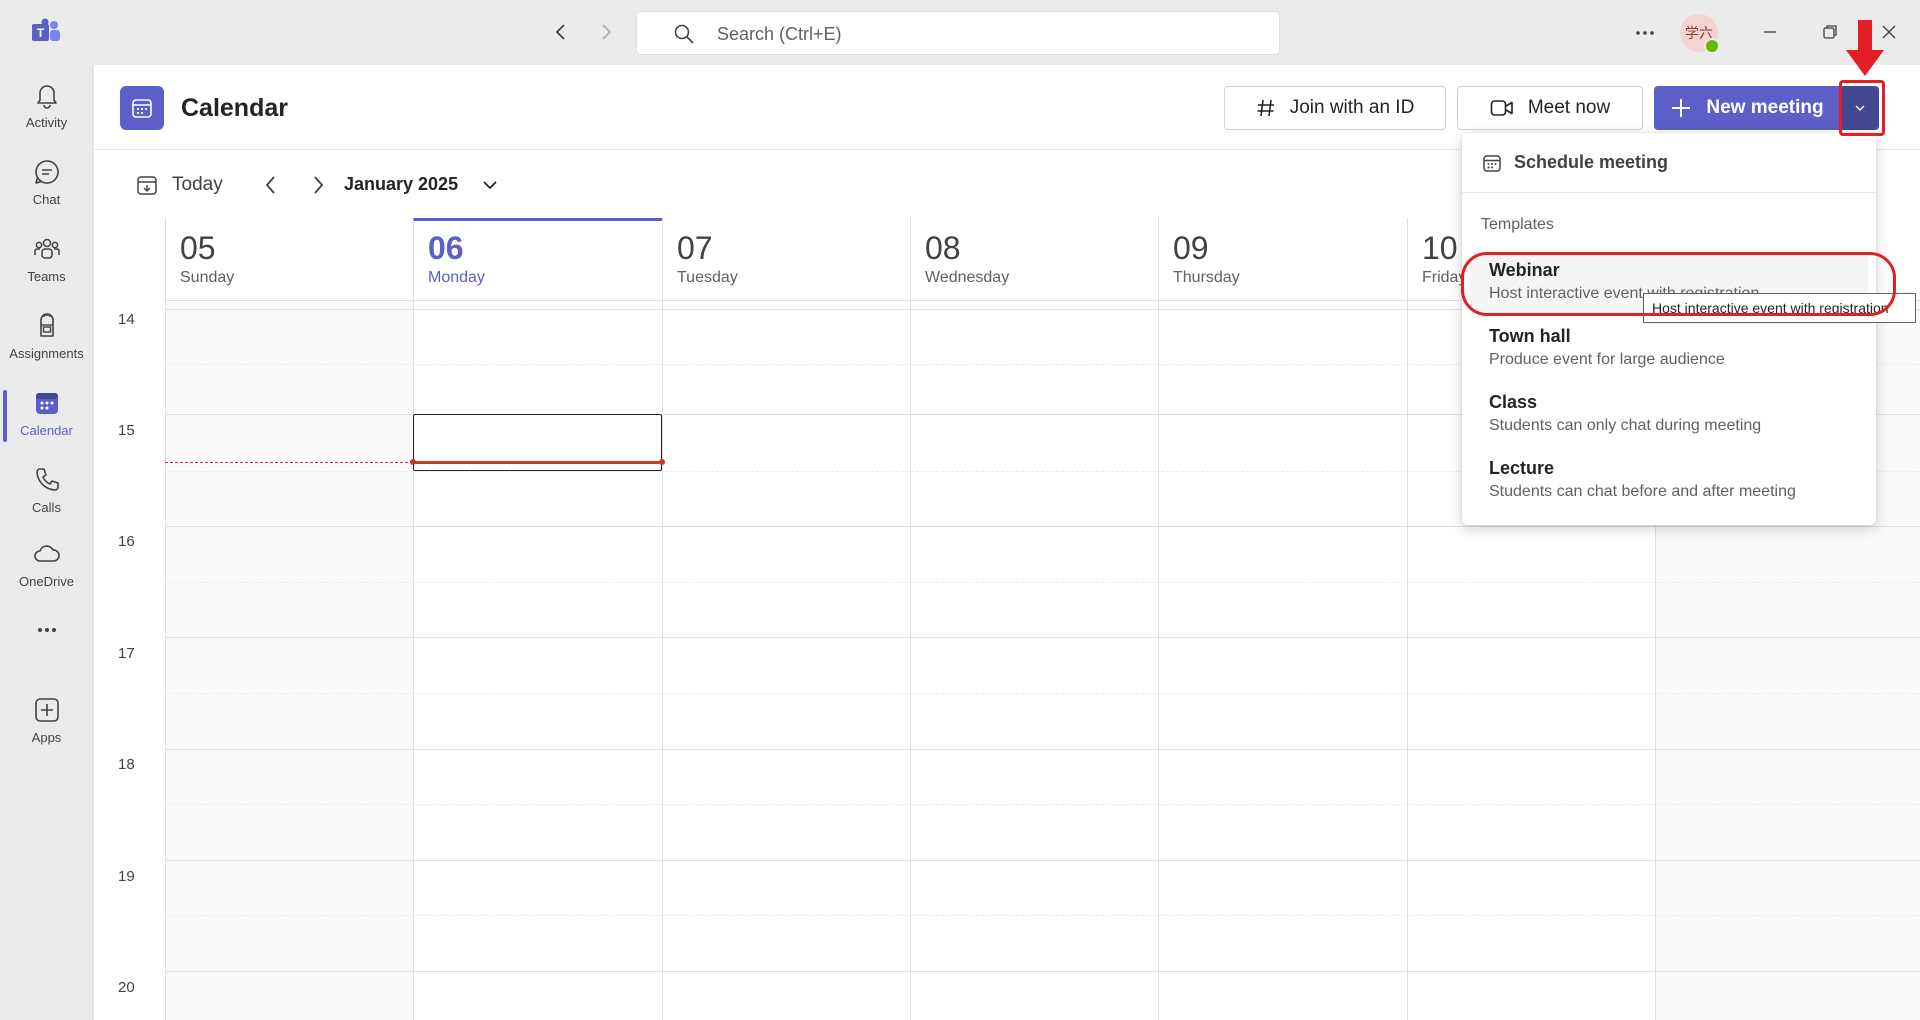 The width and height of the screenshot is (1920, 1020). I want to click on template-title: Lecture, so click(1522, 468).